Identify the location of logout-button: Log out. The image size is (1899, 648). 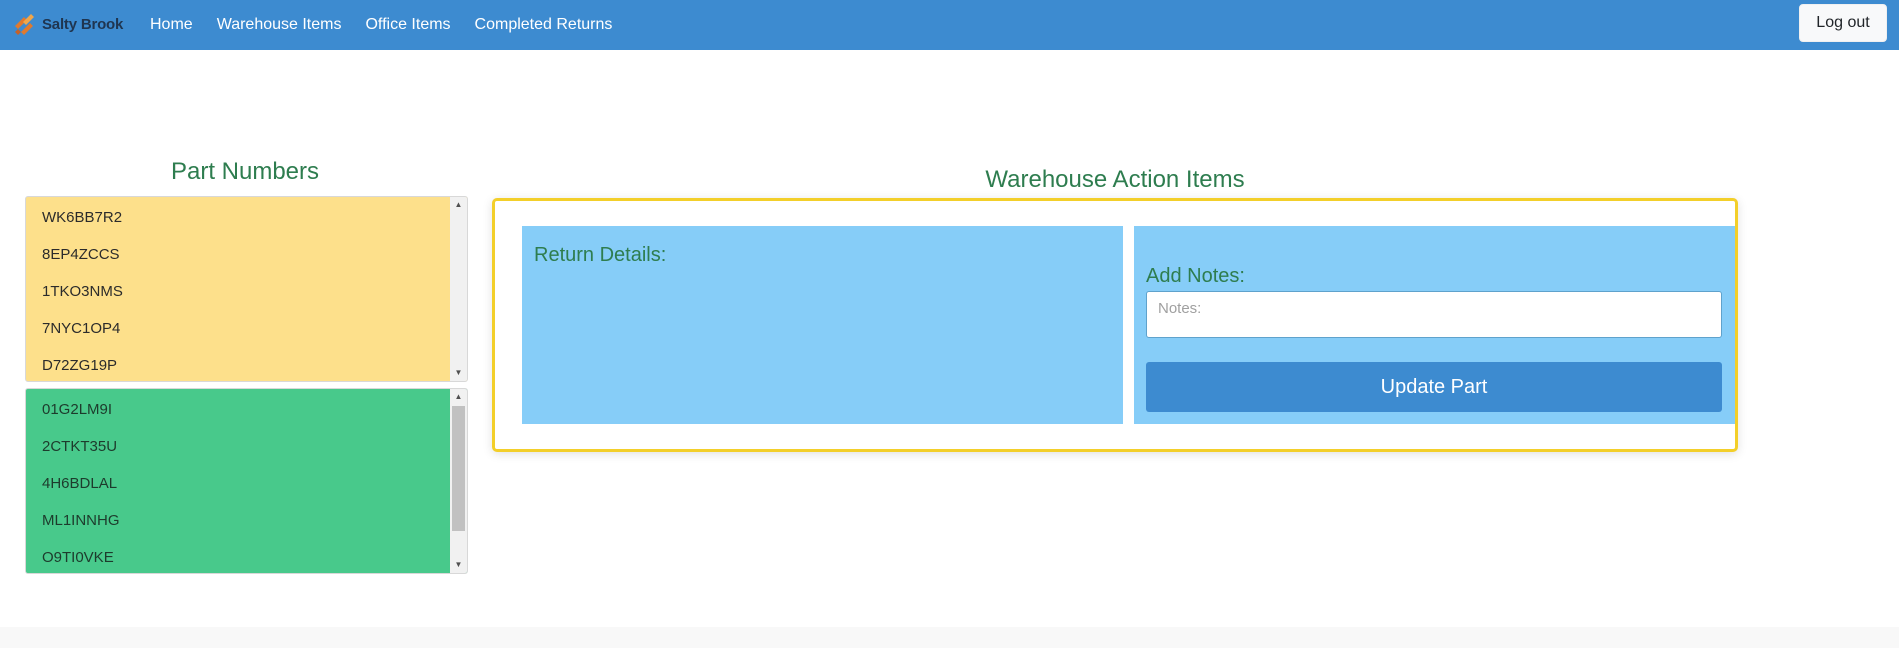
(1843, 23).